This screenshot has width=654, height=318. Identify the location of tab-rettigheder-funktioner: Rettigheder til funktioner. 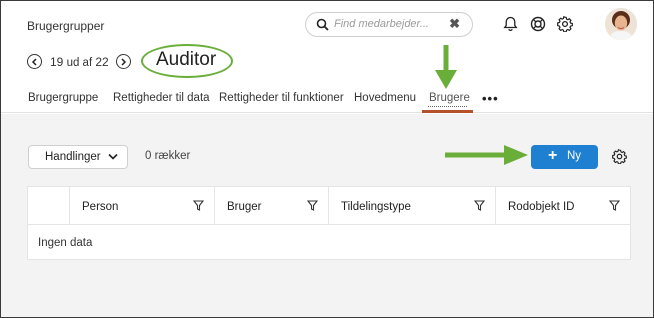
(281, 98).